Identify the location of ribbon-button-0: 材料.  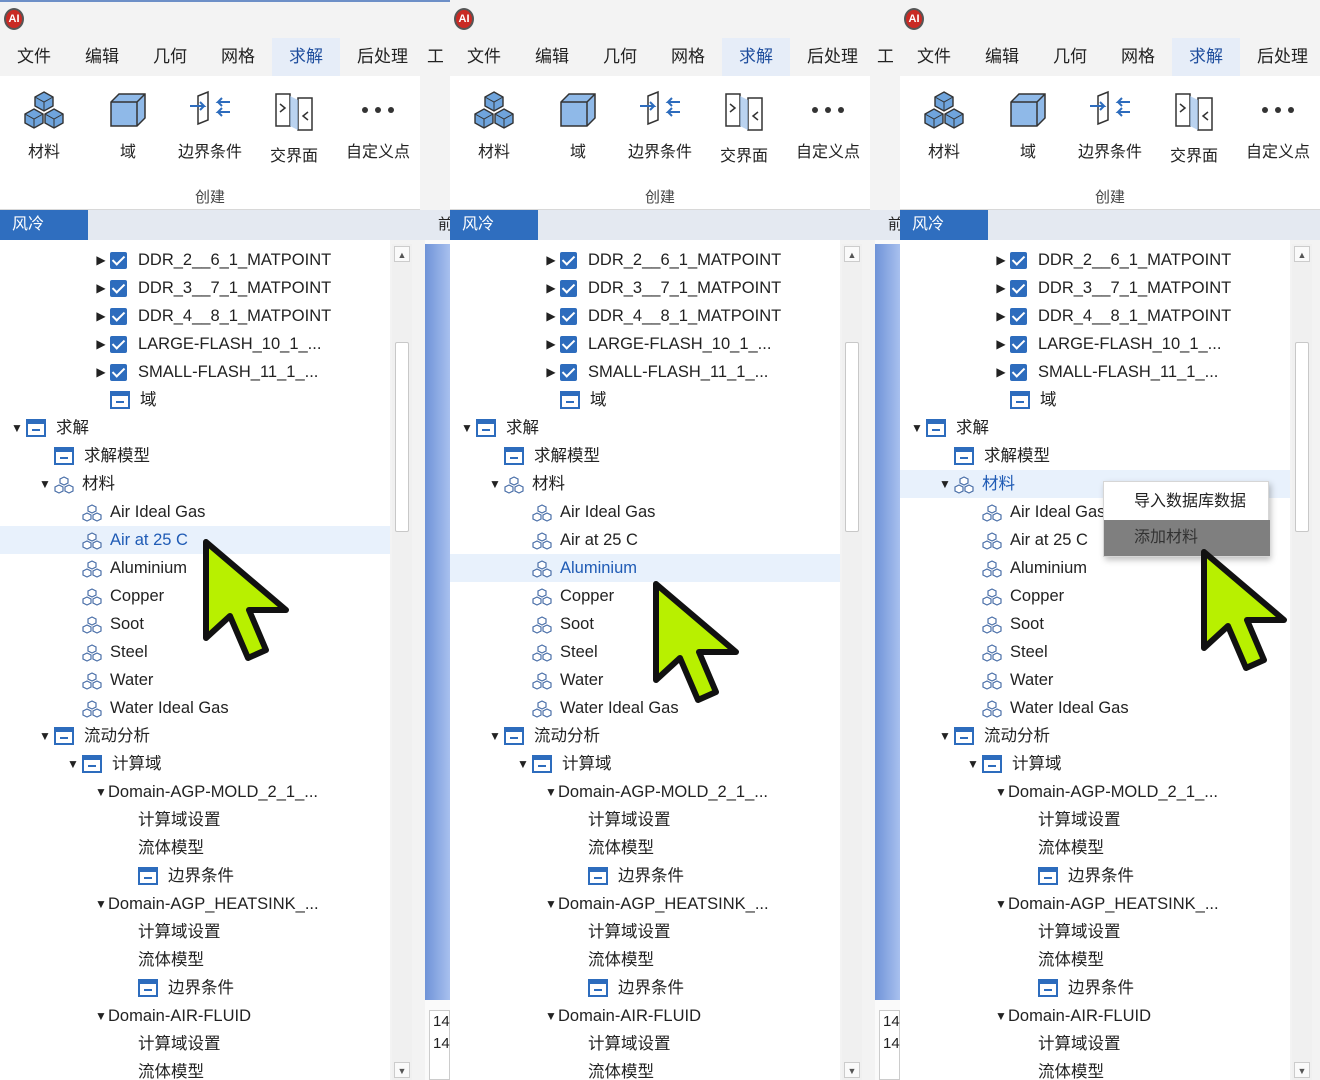
(494, 132).